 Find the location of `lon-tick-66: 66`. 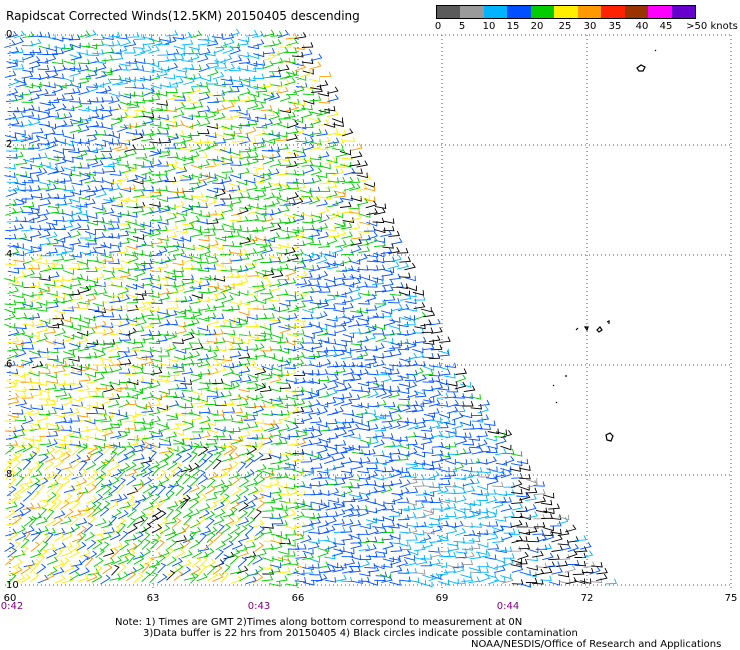

lon-tick-66: 66 is located at coordinates (298, 598).